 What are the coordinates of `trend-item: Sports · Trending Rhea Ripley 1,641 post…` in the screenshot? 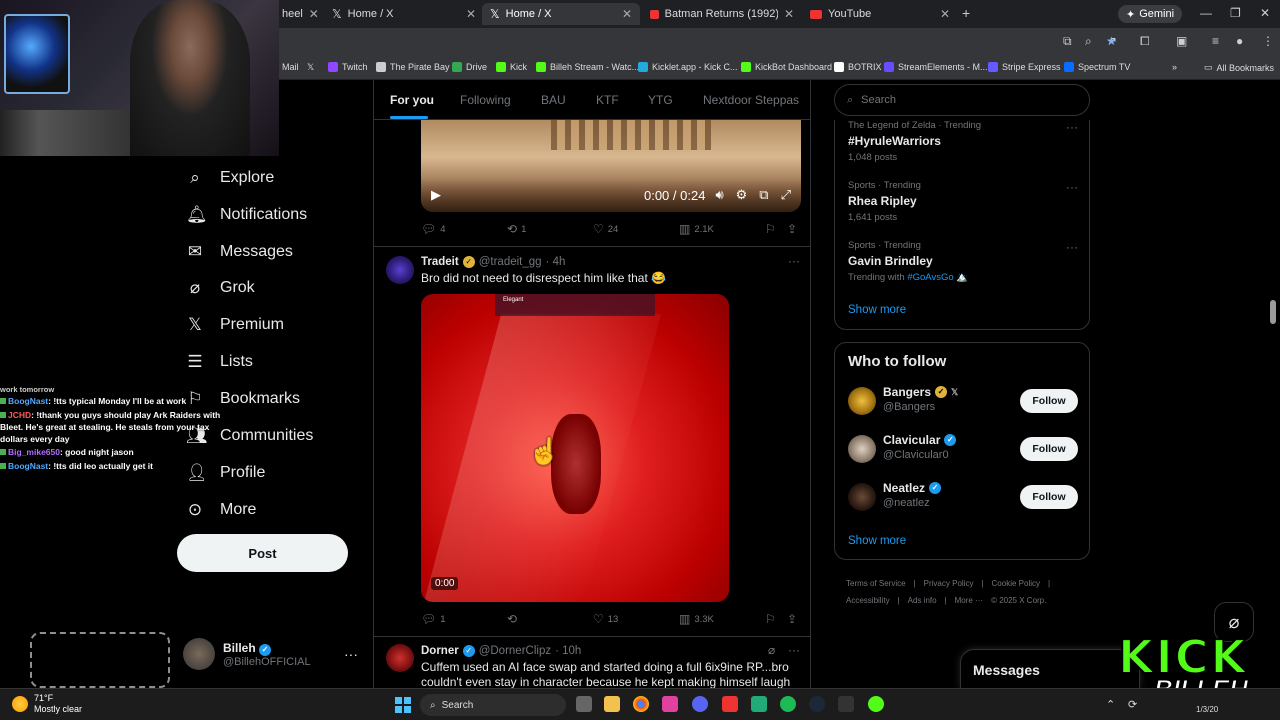 It's located at (963, 201).